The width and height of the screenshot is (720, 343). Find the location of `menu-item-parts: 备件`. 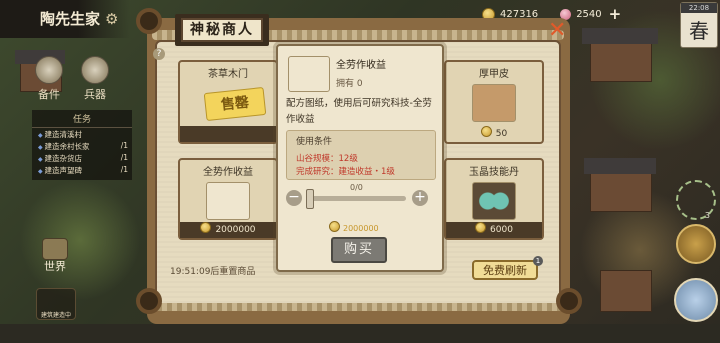

menu-item-parts: 备件 is located at coordinates (49, 79).